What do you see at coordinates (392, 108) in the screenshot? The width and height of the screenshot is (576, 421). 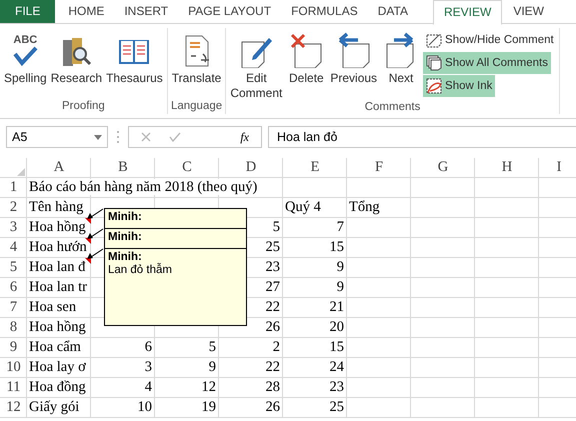 I see `group-label: Comments` at bounding box center [392, 108].